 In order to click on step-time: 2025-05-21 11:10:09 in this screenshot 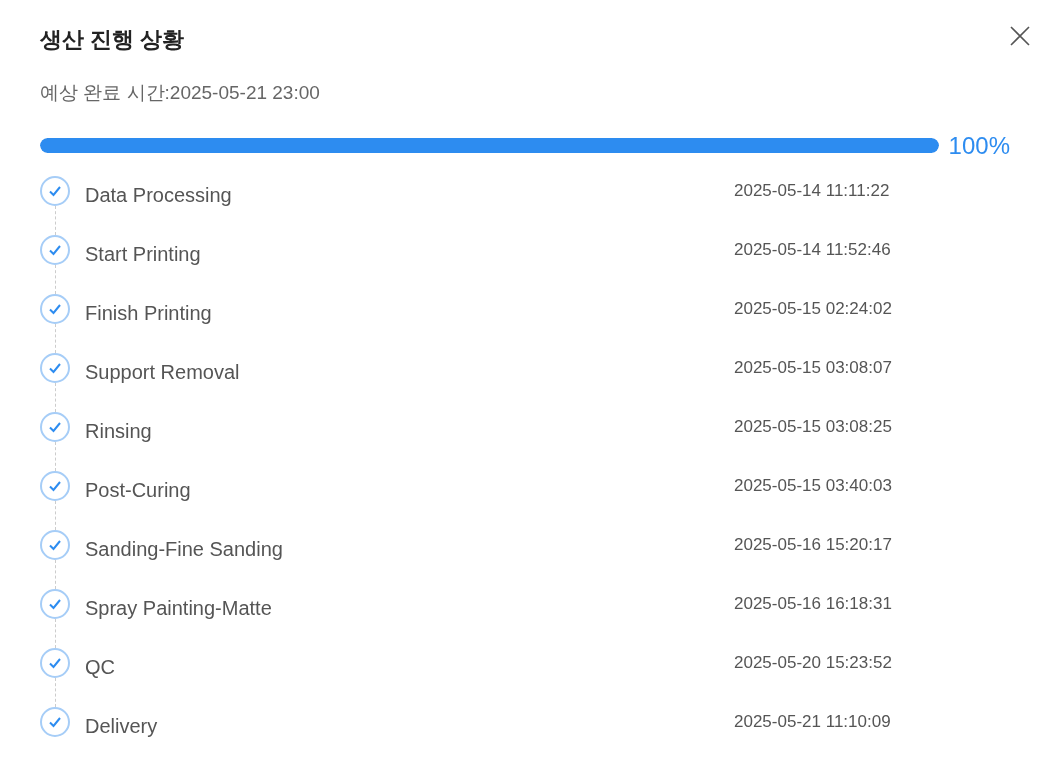, I will do `click(812, 721)`.